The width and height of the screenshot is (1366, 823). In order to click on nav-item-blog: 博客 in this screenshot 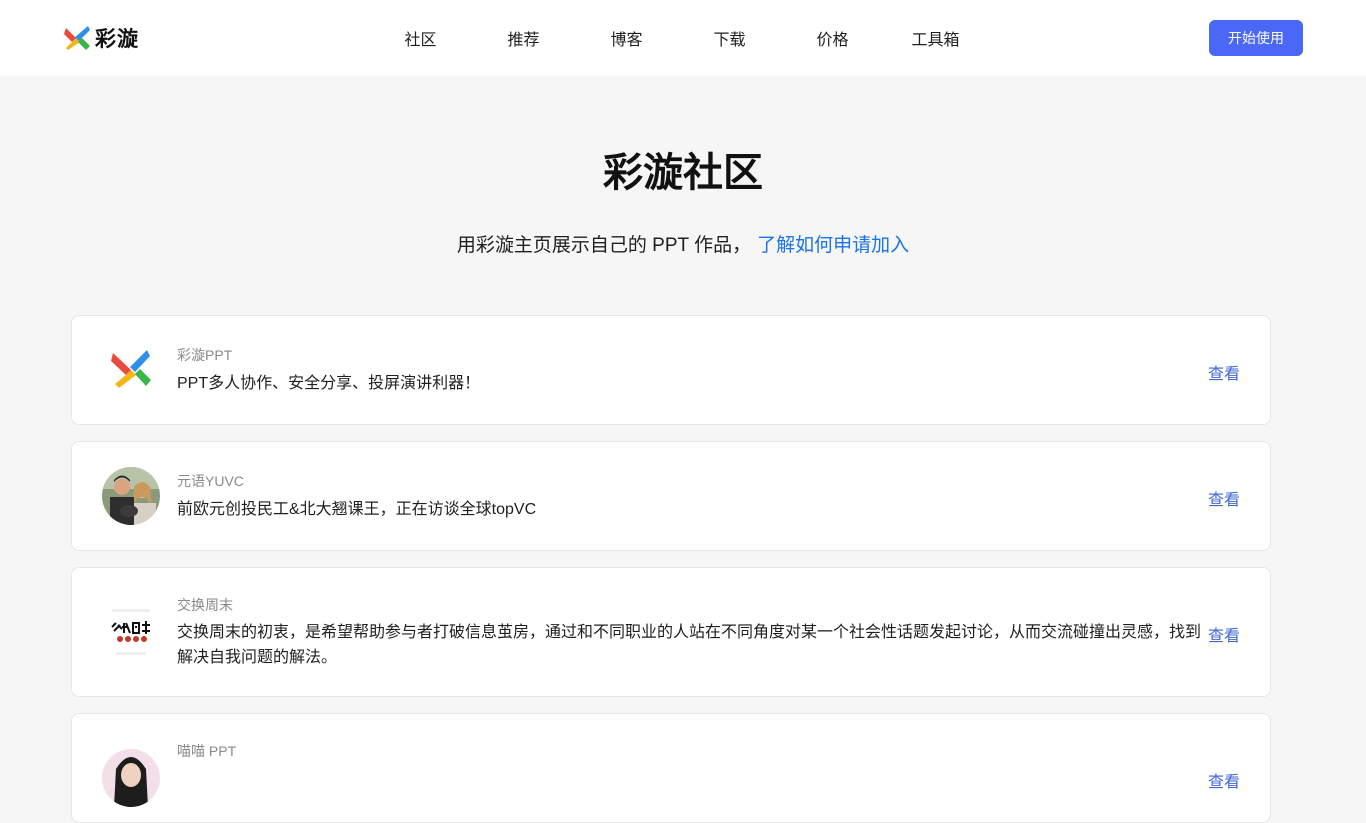, I will do `click(626, 38)`.